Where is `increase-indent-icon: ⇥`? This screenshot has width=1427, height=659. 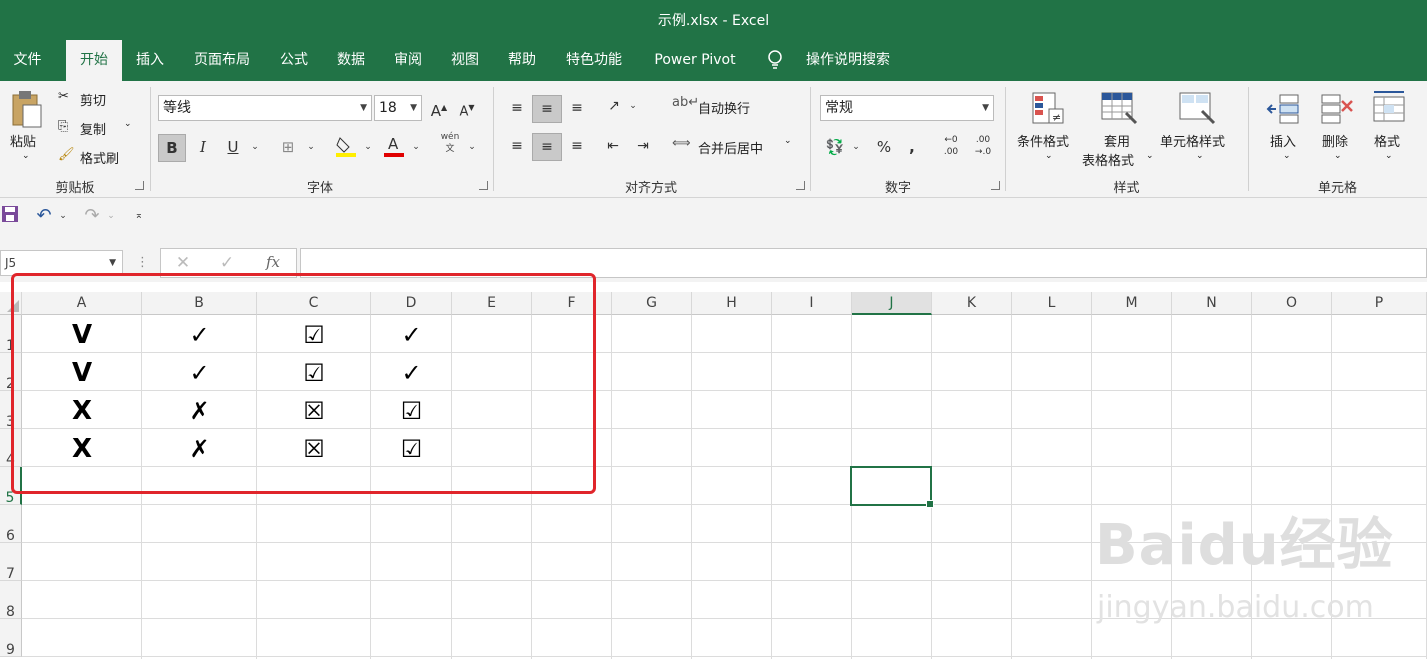 increase-indent-icon: ⇥ is located at coordinates (643, 146).